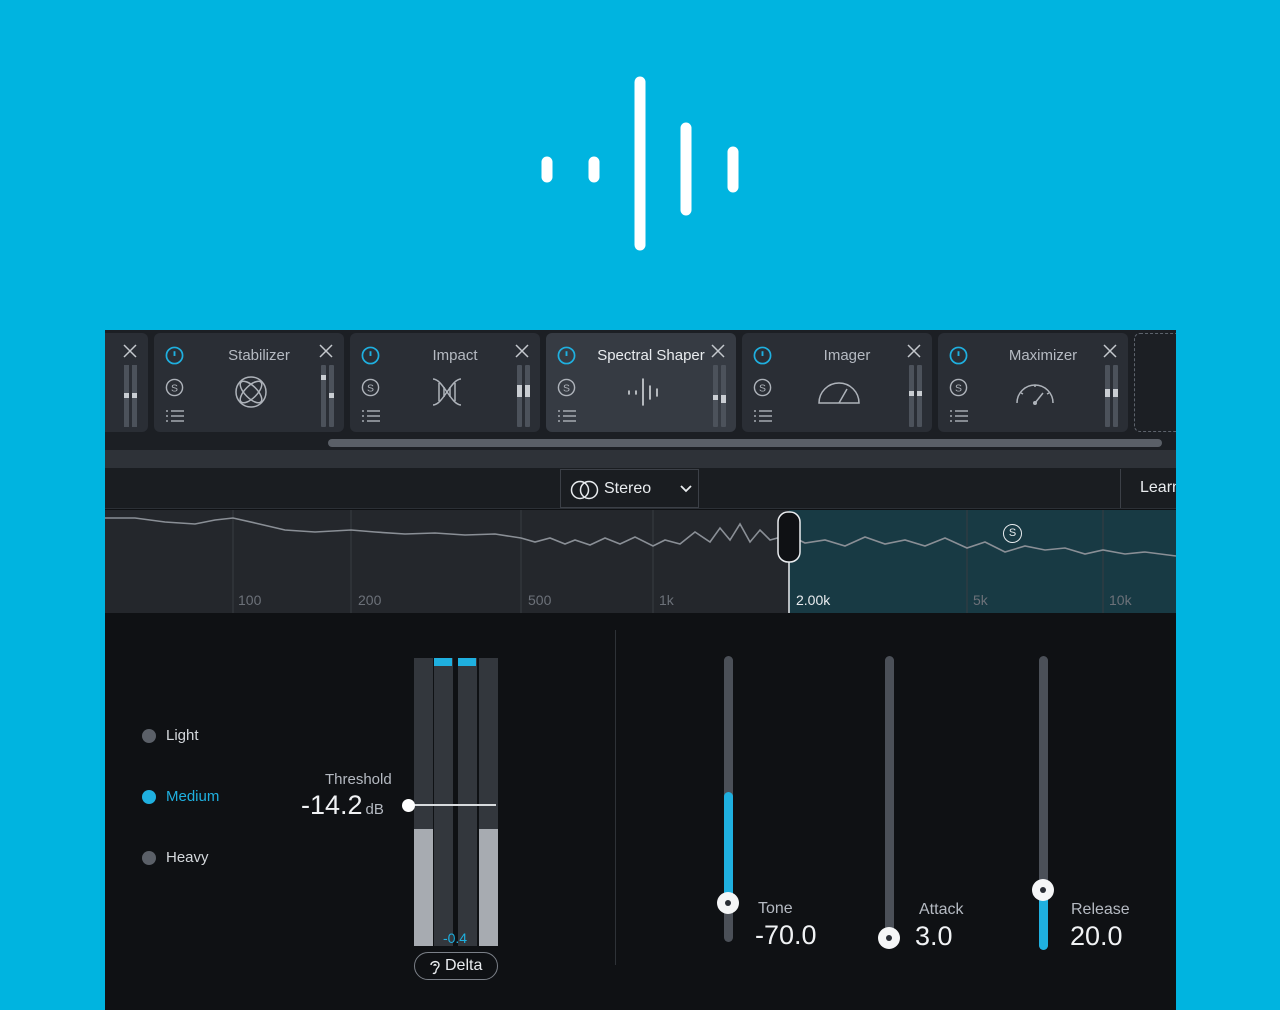 The width and height of the screenshot is (1280, 1010). I want to click on spectral-shaper-logo-icon, so click(640, 163).